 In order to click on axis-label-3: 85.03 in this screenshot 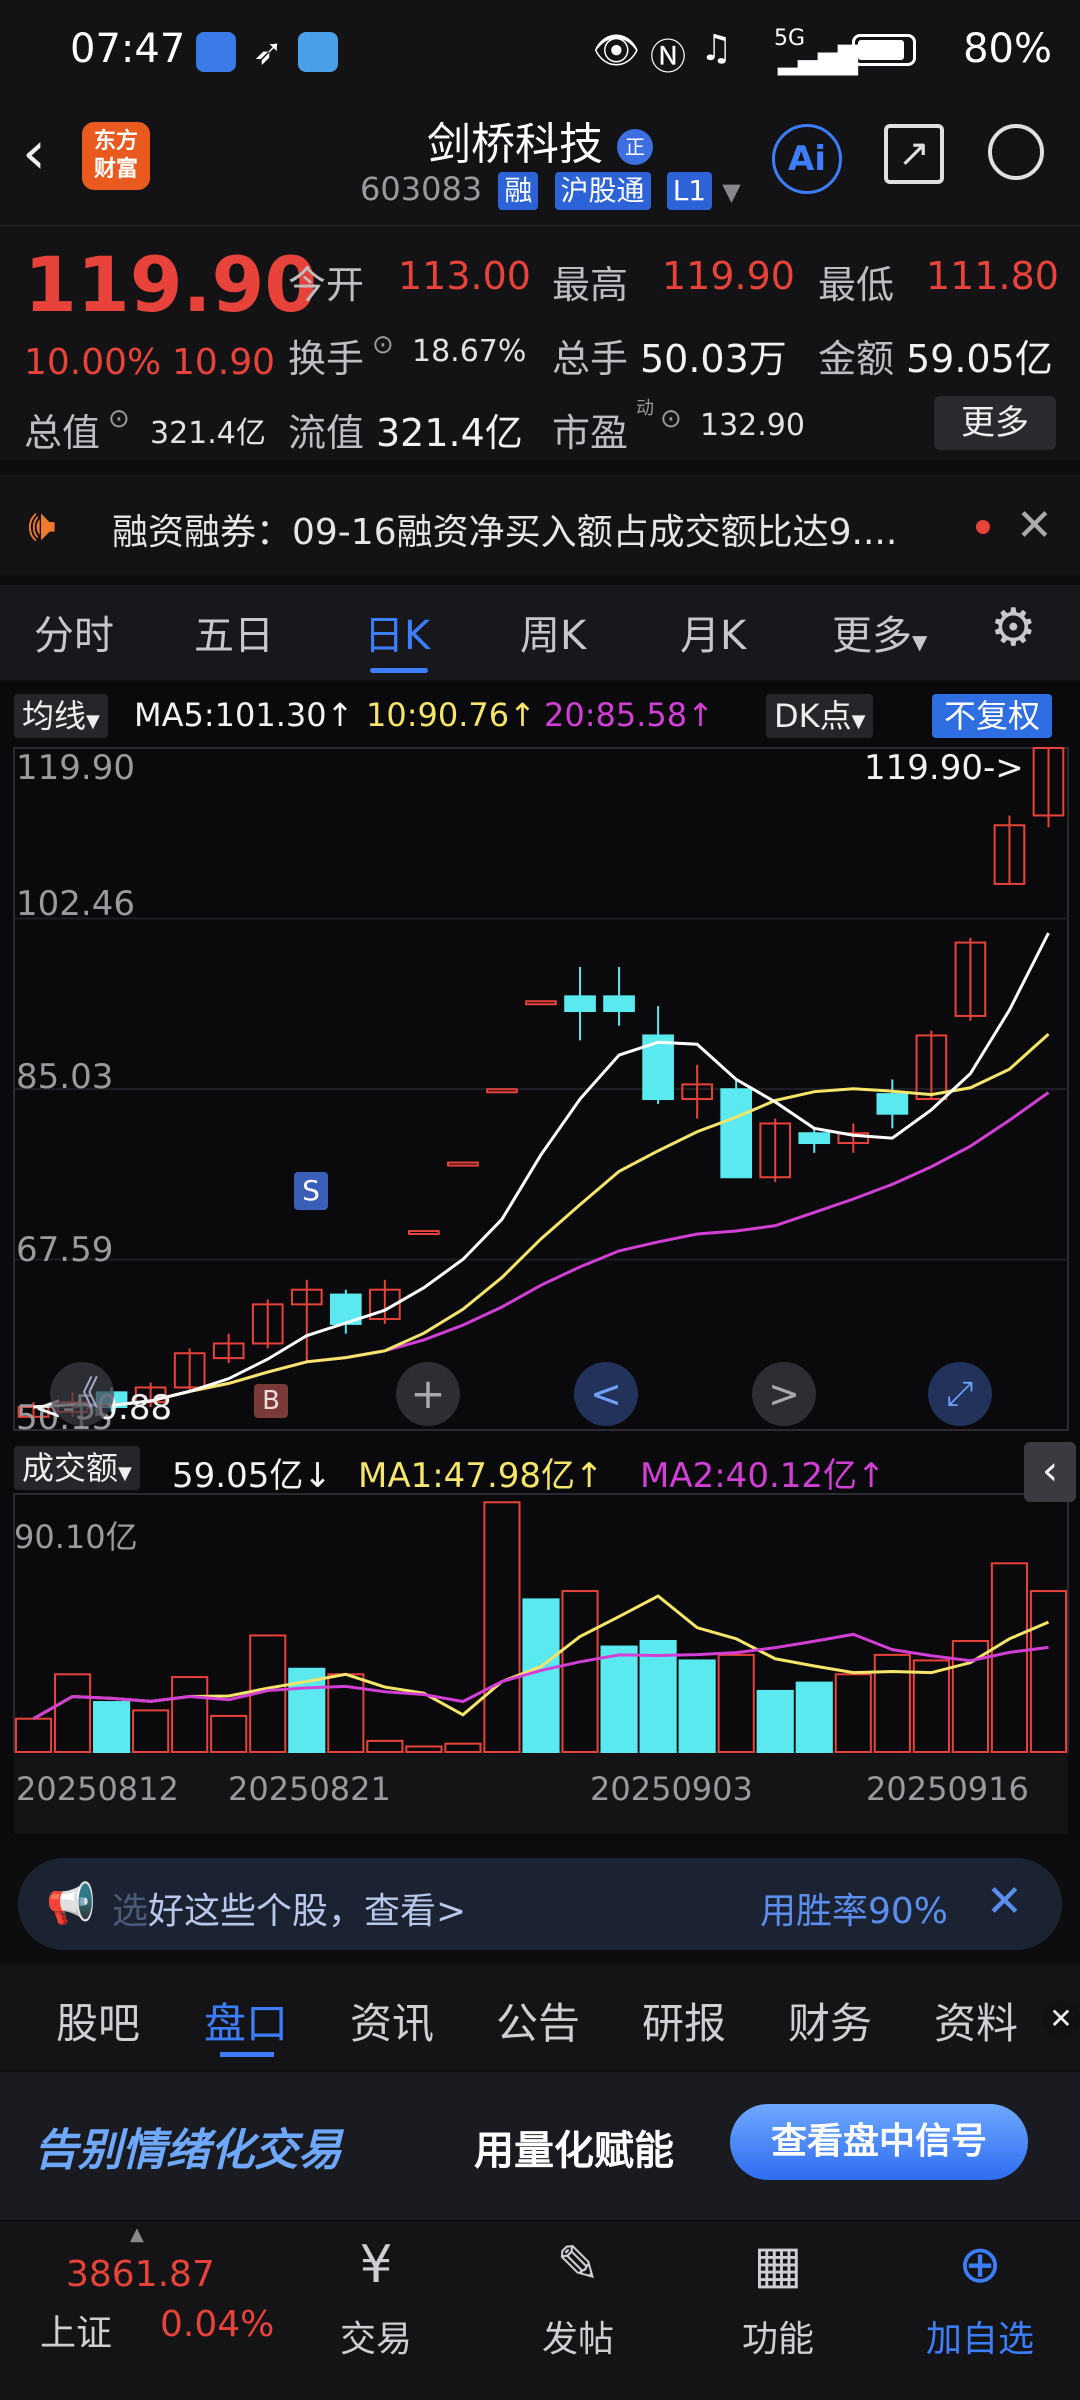, I will do `click(65, 1077)`.